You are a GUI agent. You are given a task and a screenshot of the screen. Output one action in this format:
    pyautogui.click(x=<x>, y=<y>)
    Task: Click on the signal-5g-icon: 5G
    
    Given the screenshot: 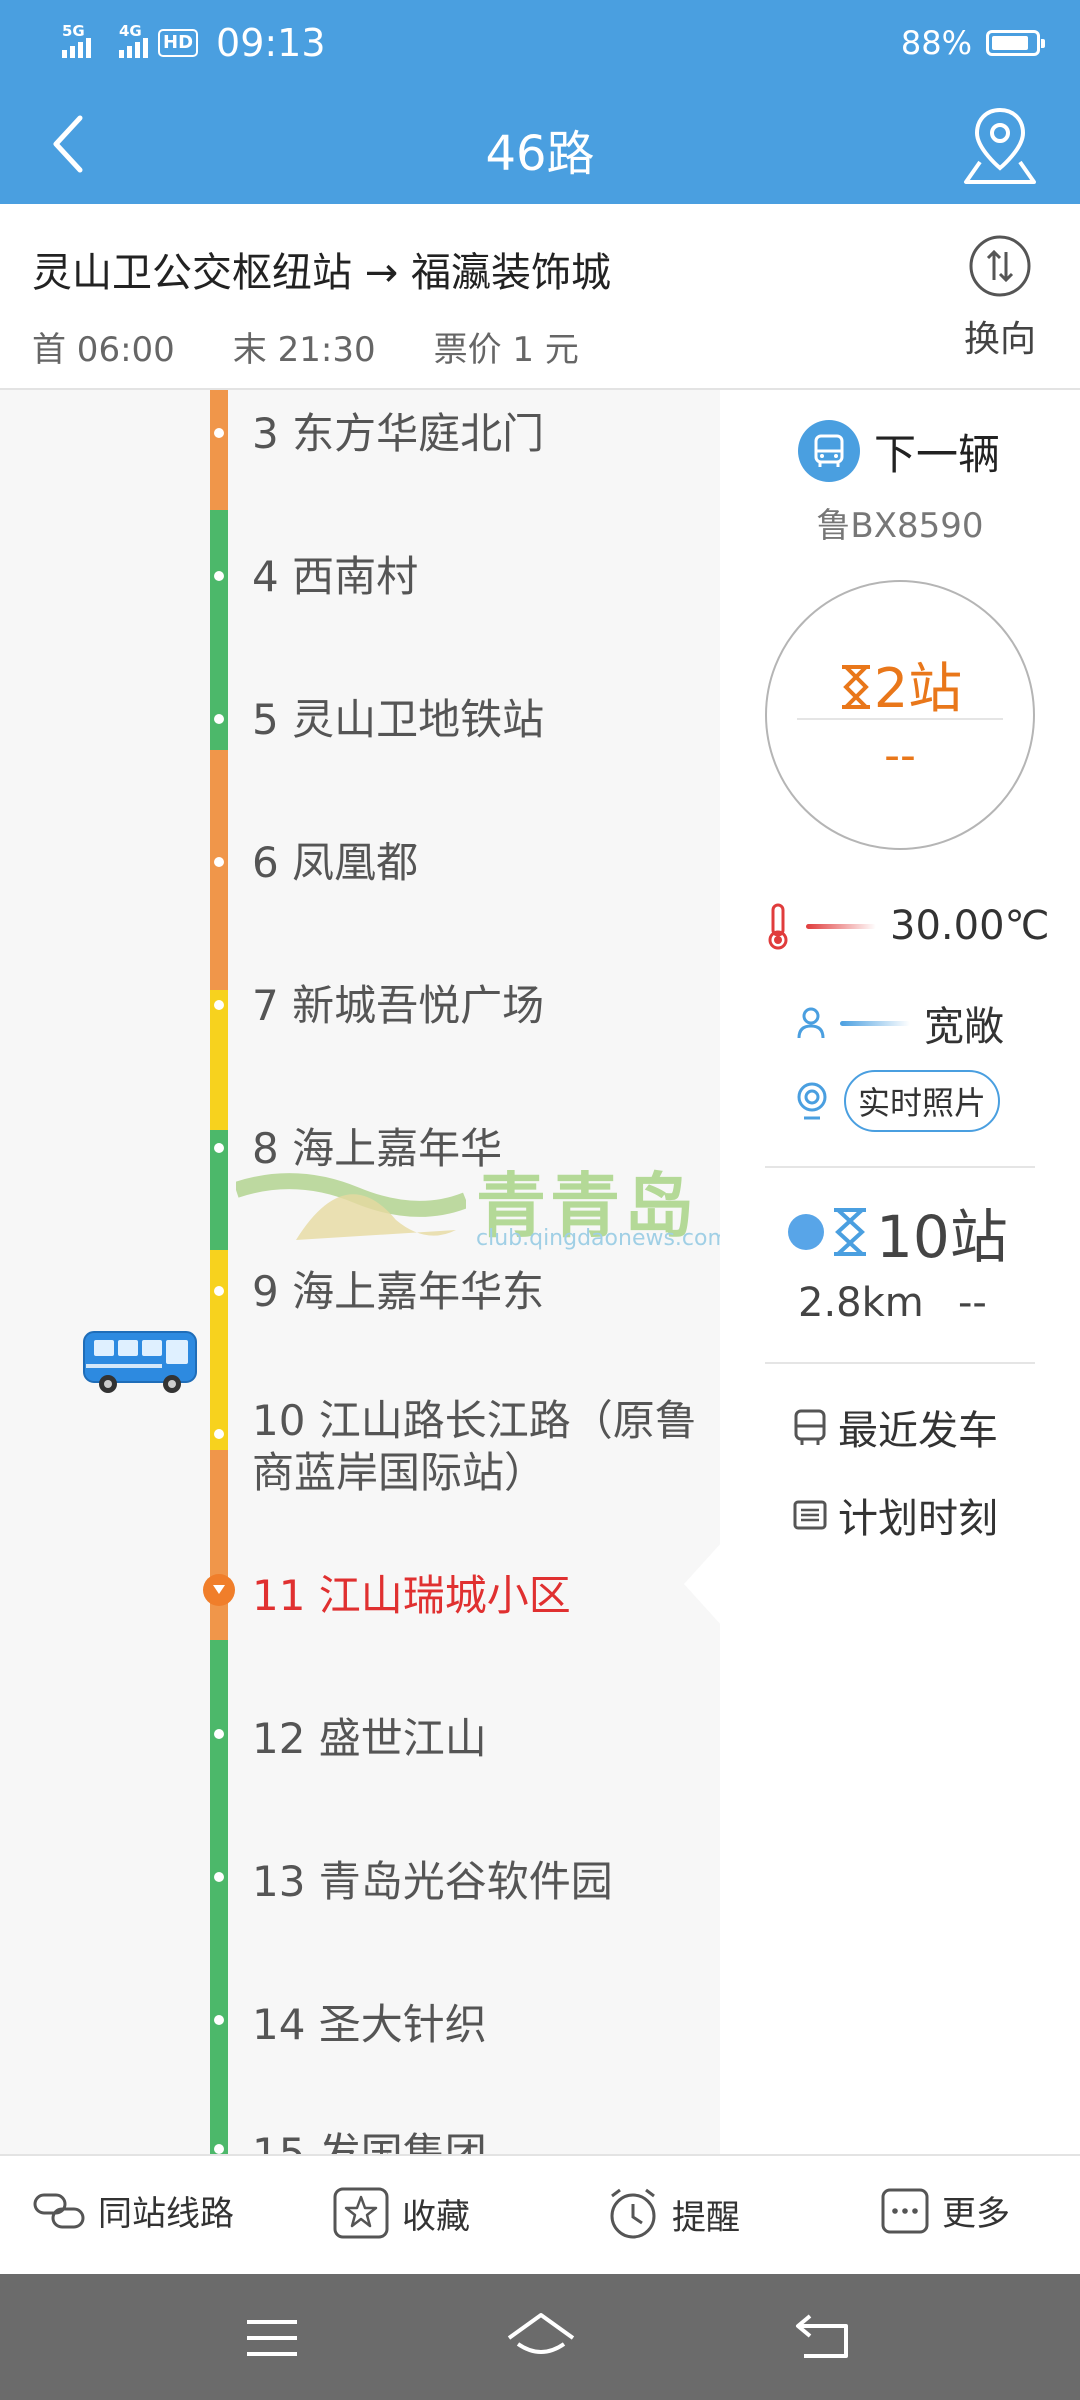 What is the action you would take?
    pyautogui.click(x=76, y=40)
    